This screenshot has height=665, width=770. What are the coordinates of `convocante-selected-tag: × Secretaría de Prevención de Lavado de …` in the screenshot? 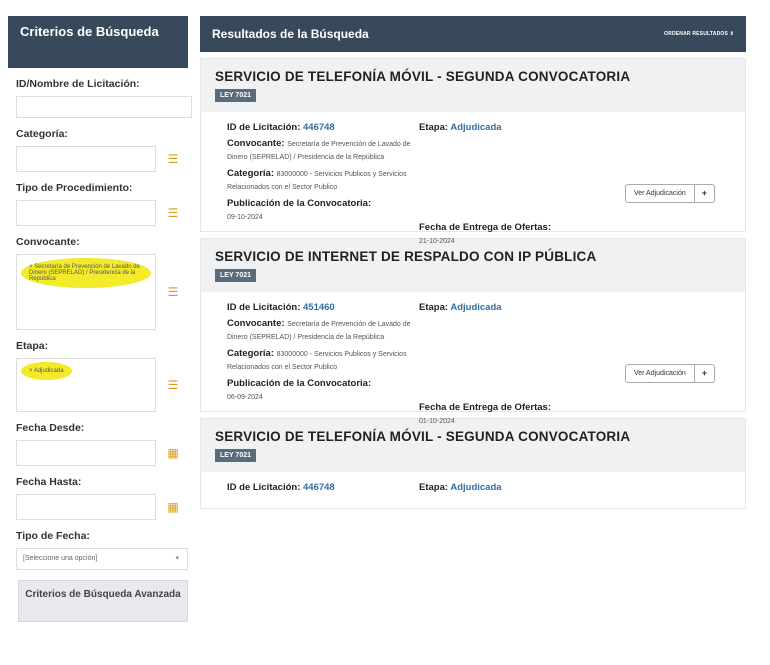 It's located at (86, 273).